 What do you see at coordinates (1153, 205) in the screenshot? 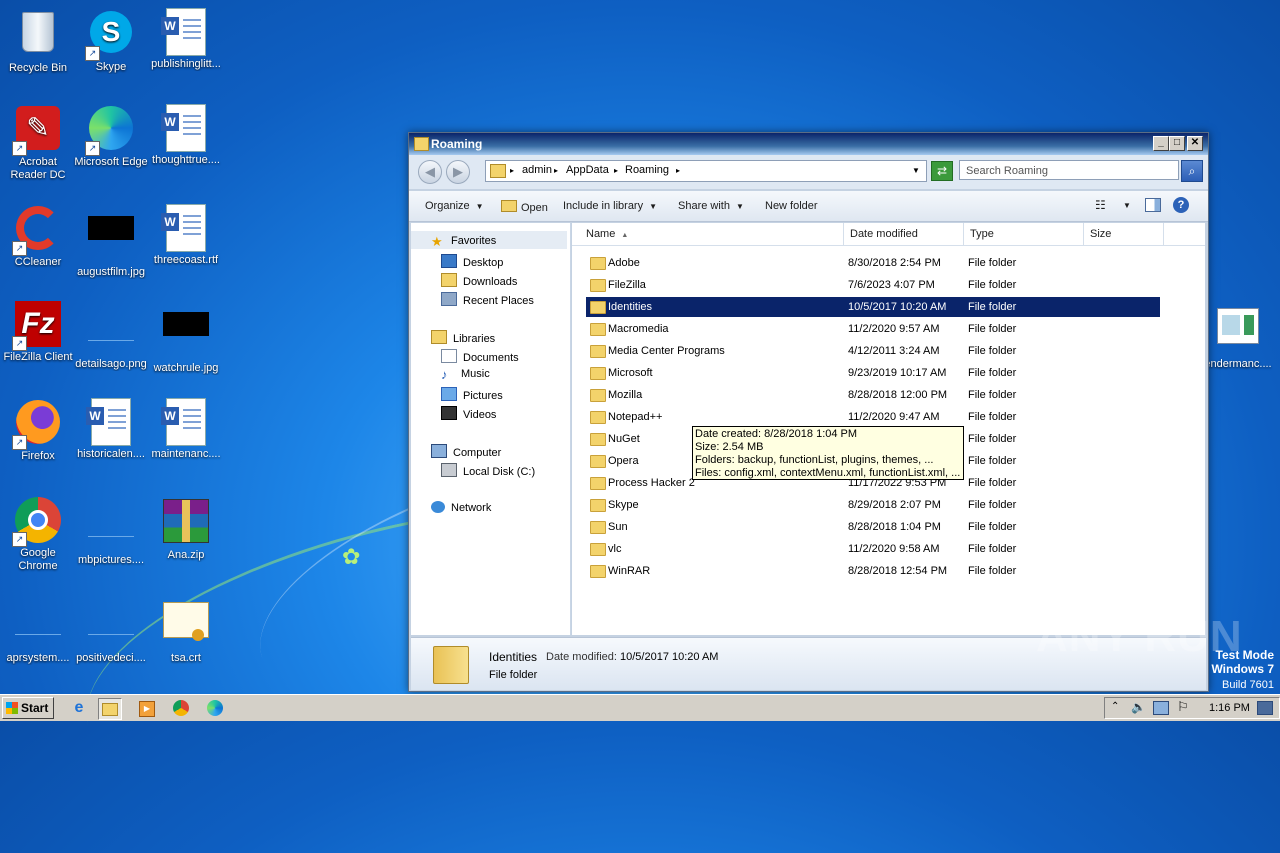
I see `preview-pane-icon` at bounding box center [1153, 205].